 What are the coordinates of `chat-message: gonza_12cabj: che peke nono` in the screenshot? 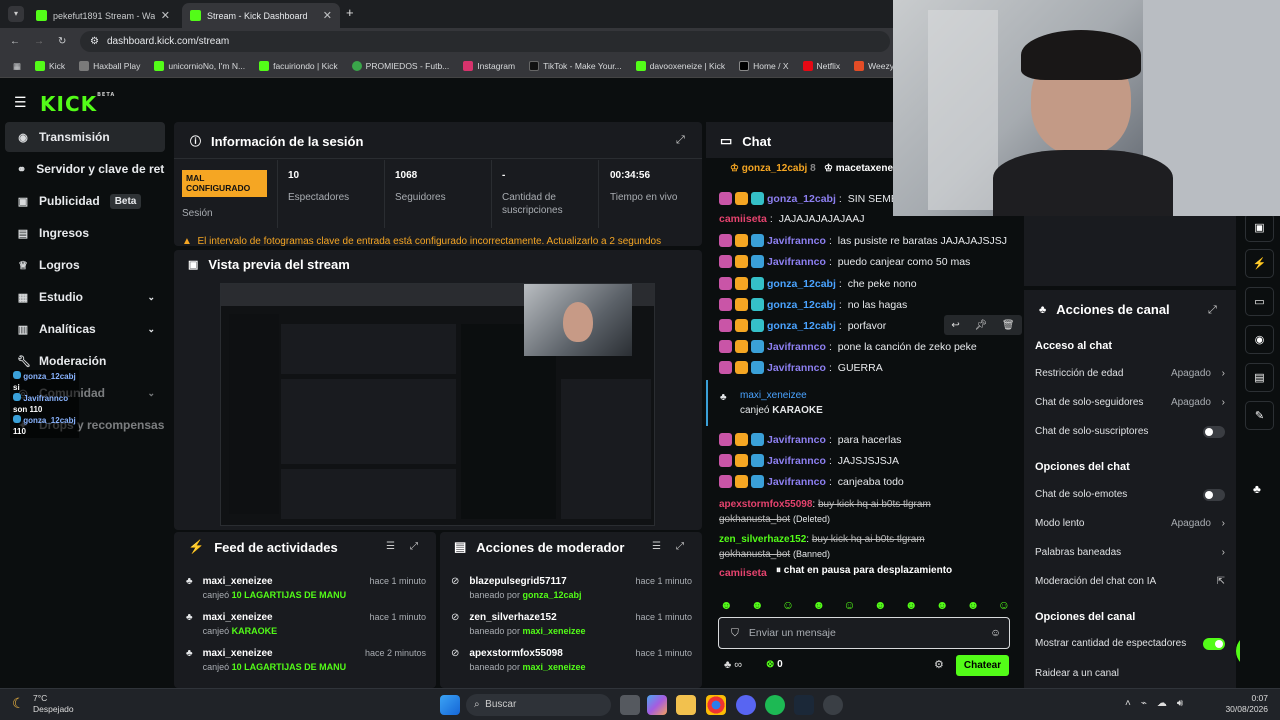 It's located at (818, 283).